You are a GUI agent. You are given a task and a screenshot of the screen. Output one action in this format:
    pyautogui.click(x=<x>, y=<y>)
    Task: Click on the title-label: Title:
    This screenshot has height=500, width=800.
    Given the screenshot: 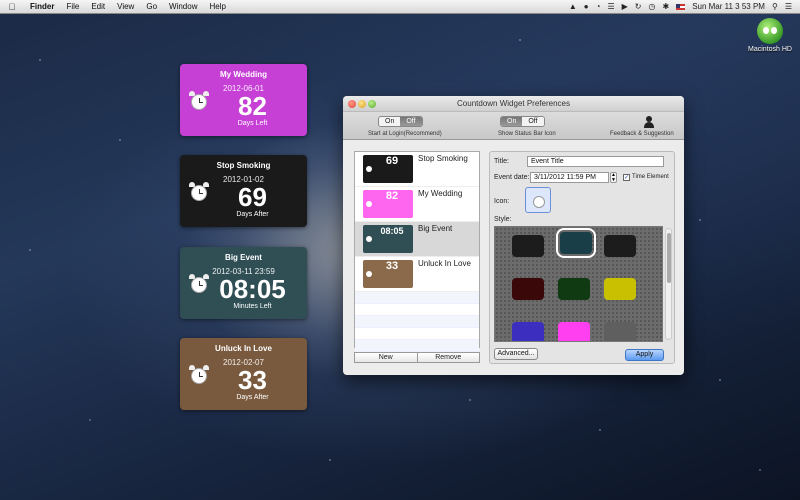 What is the action you would take?
    pyautogui.click(x=501, y=161)
    